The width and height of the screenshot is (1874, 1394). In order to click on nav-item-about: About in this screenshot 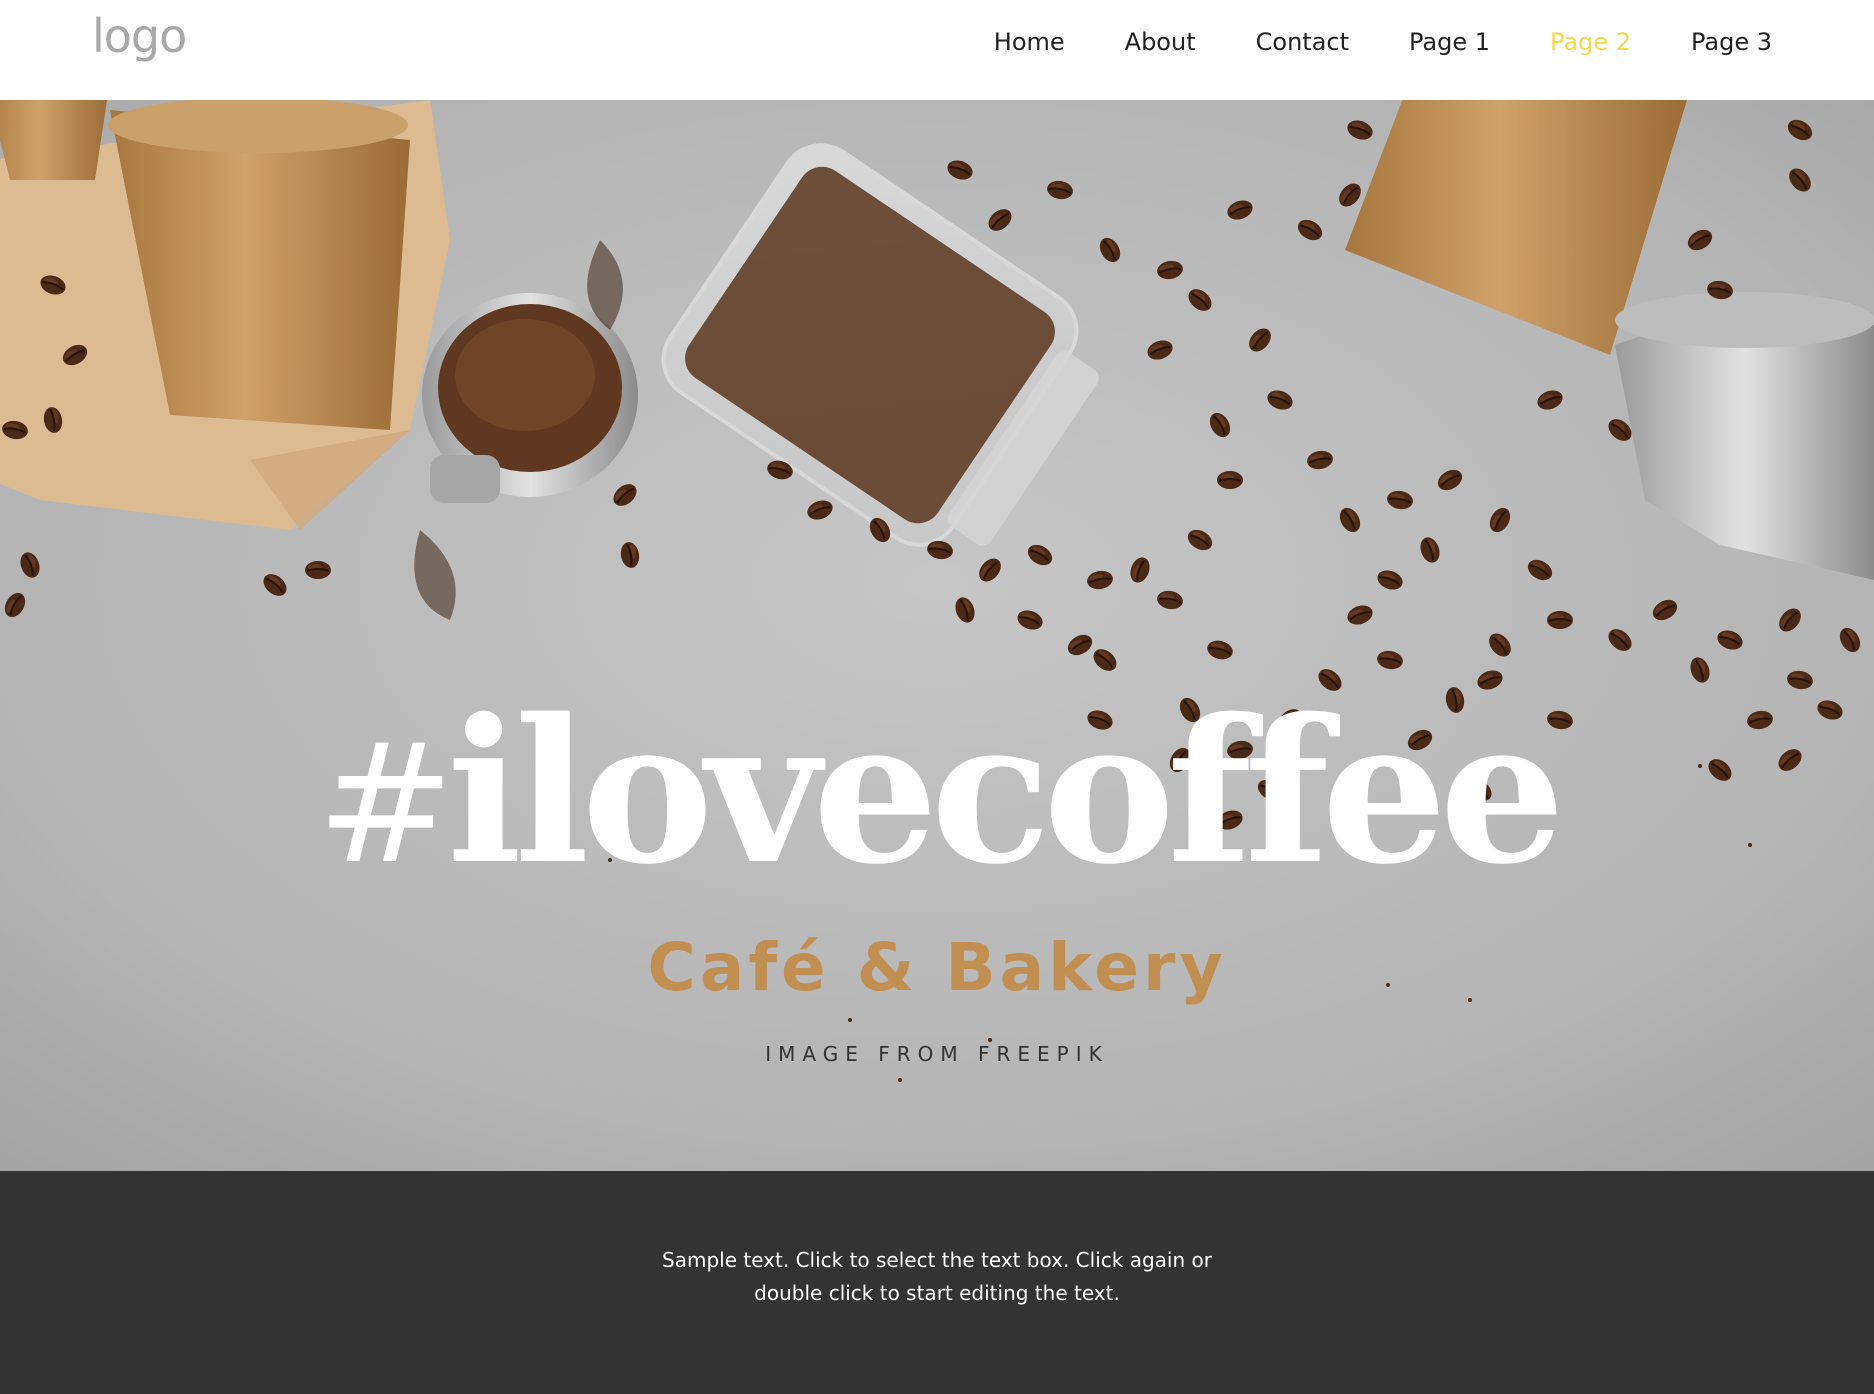, I will do `click(1160, 42)`.